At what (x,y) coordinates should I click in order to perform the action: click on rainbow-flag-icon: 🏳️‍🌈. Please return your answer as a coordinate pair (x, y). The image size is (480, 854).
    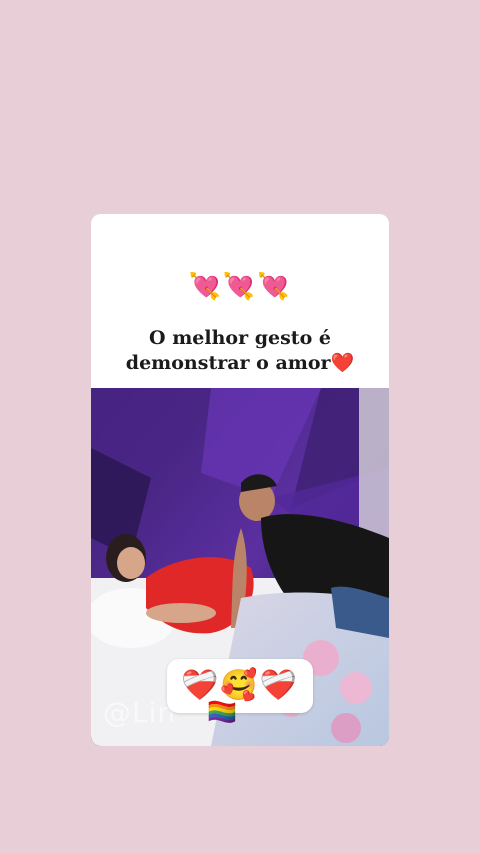
    Looking at the image, I should click on (222, 712).